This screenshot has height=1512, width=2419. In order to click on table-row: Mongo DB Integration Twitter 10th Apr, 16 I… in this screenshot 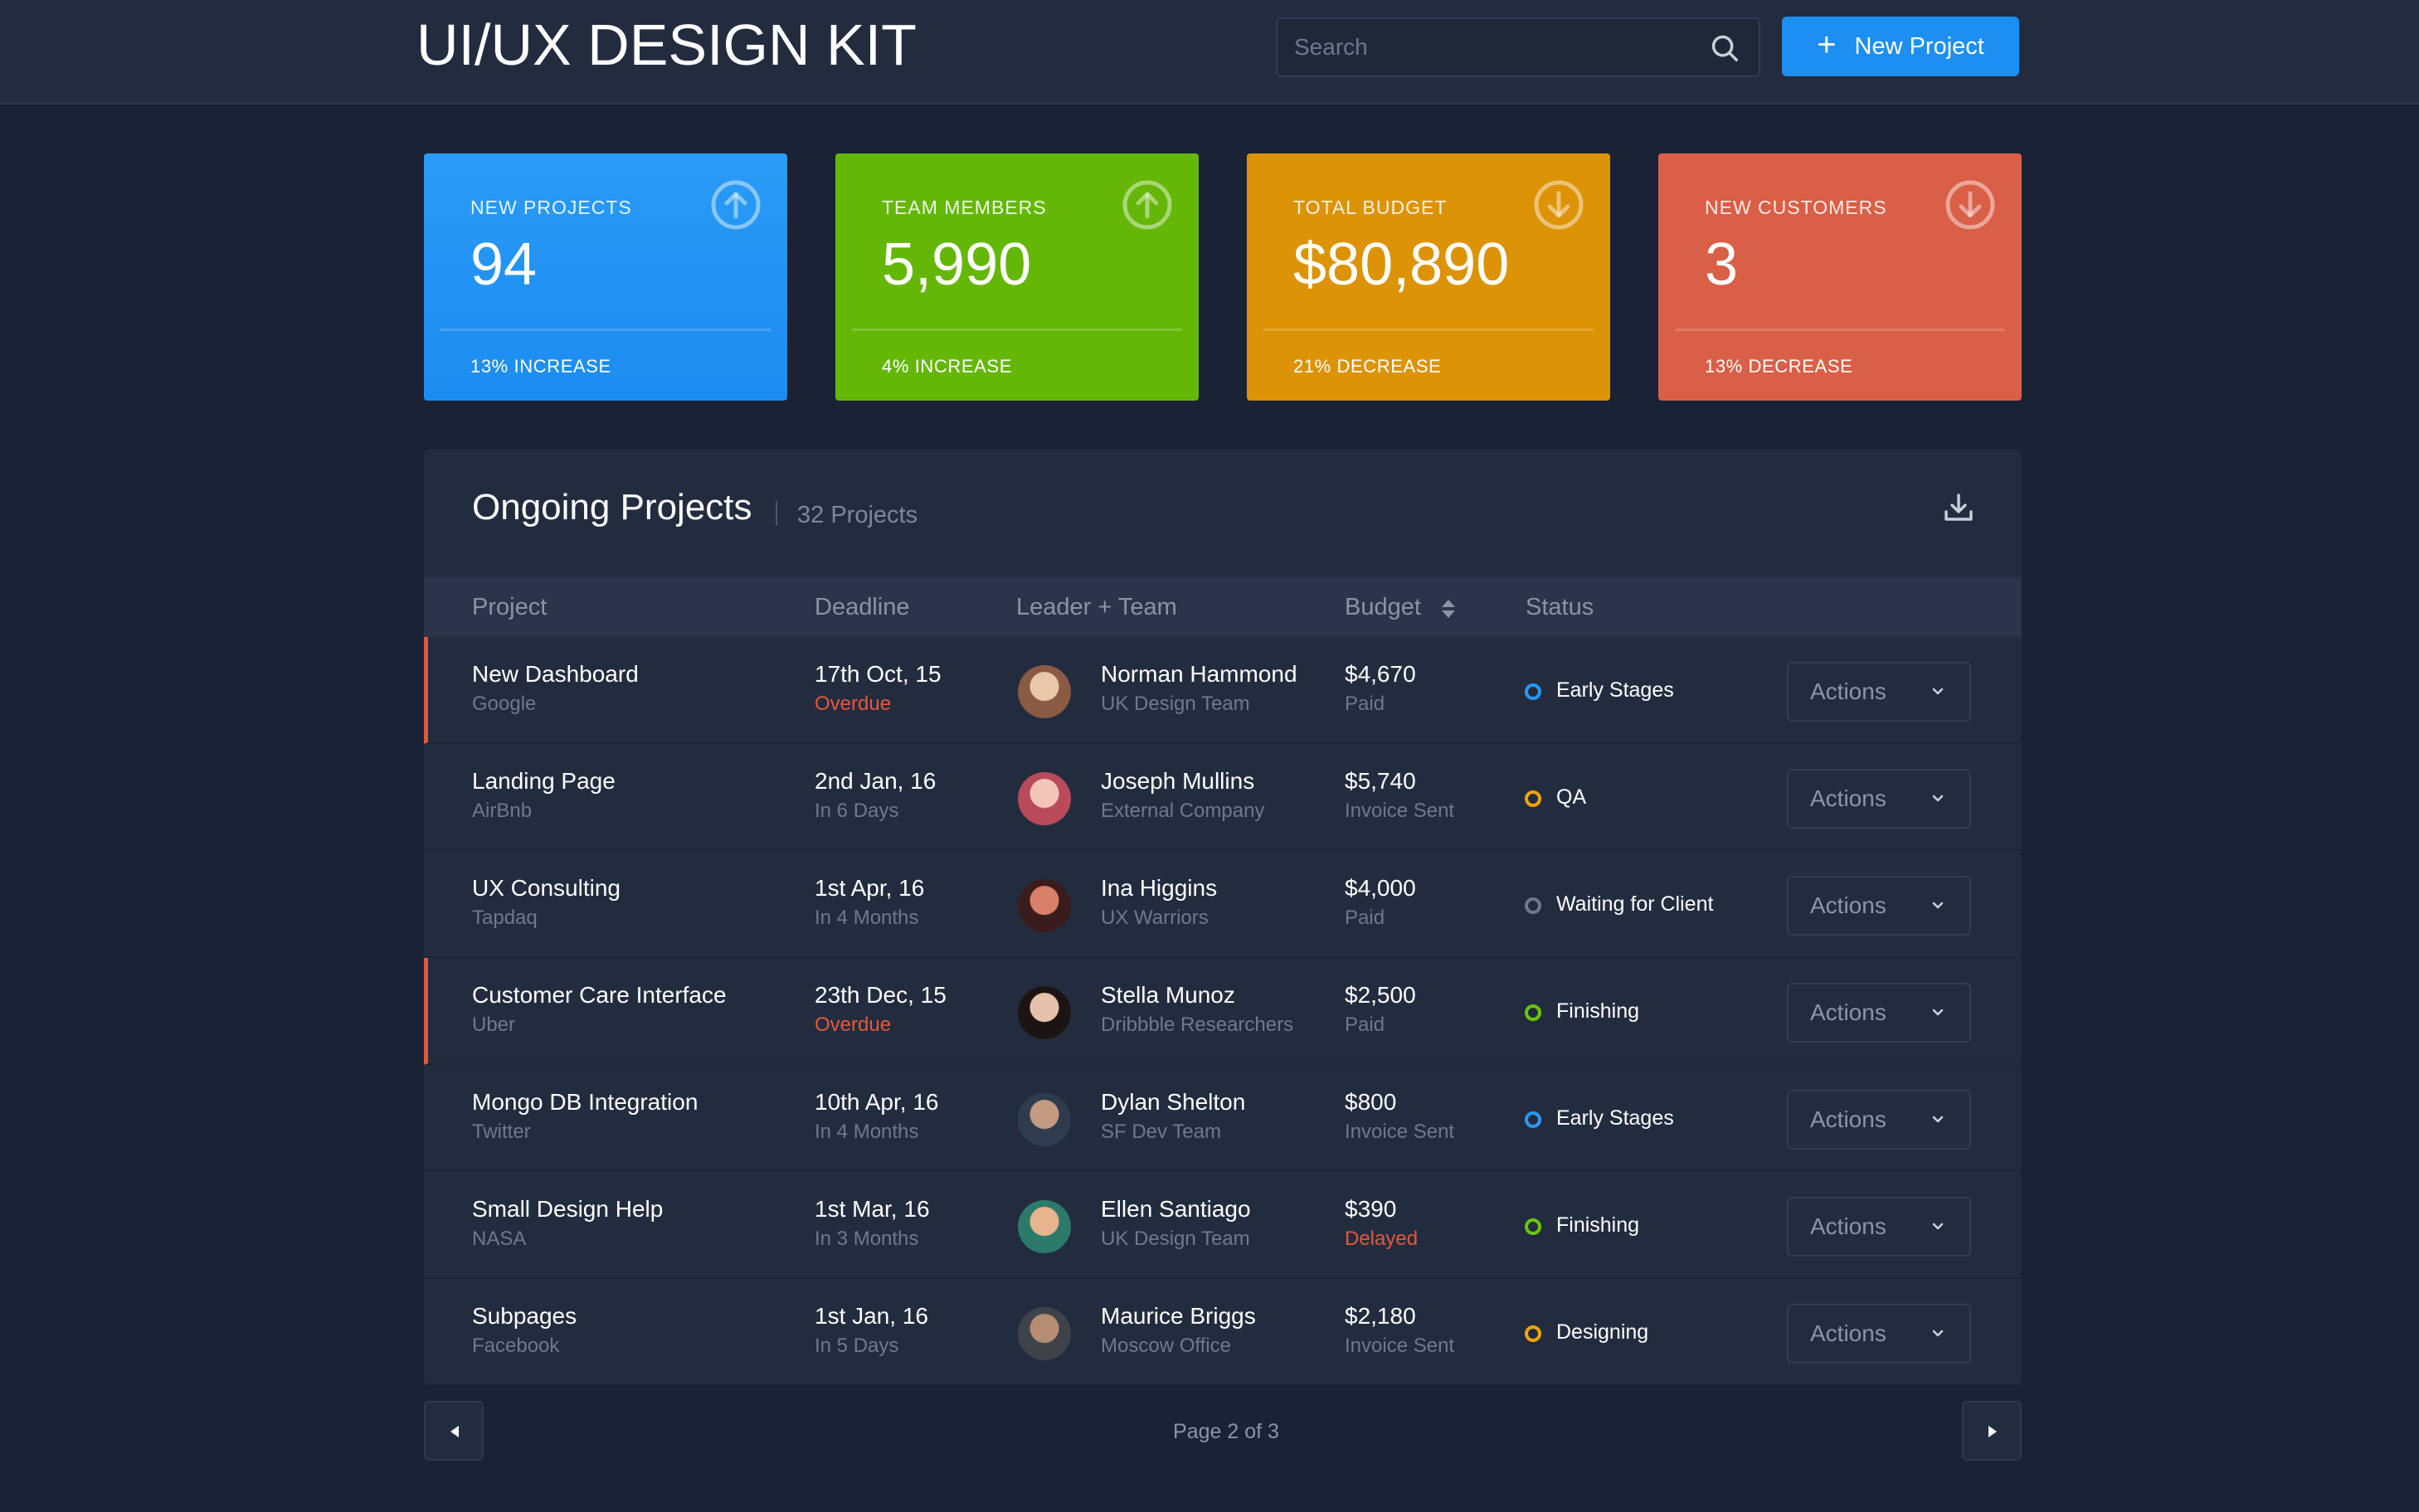, I will do `click(1223, 1118)`.